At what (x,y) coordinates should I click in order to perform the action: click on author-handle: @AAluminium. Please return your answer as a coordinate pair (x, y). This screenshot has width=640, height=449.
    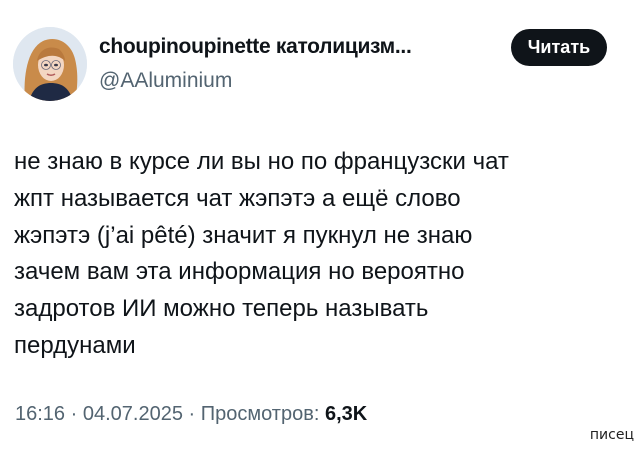
    Looking at the image, I should click on (165, 81).